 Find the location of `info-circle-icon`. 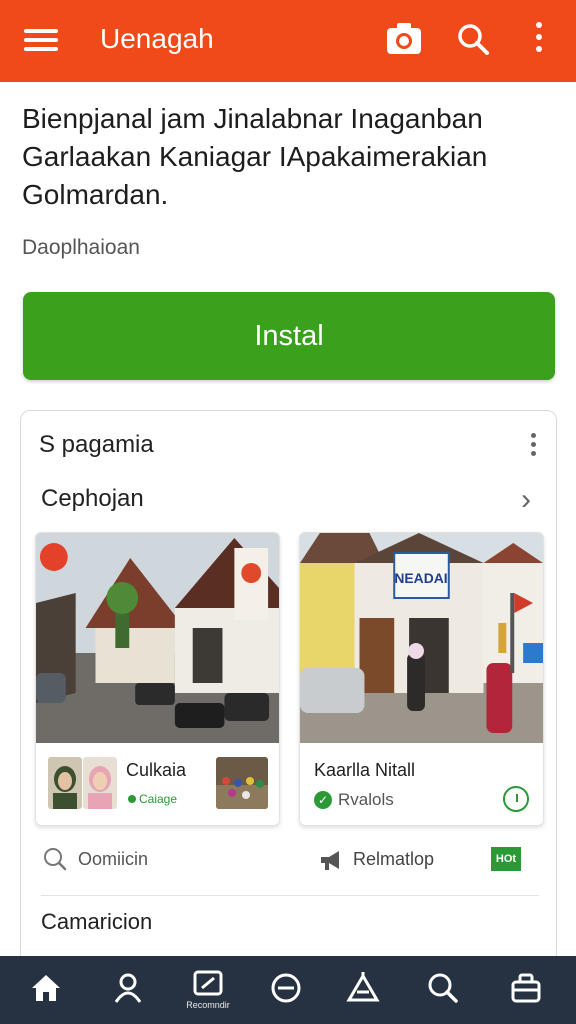

info-circle-icon is located at coordinates (516, 799).